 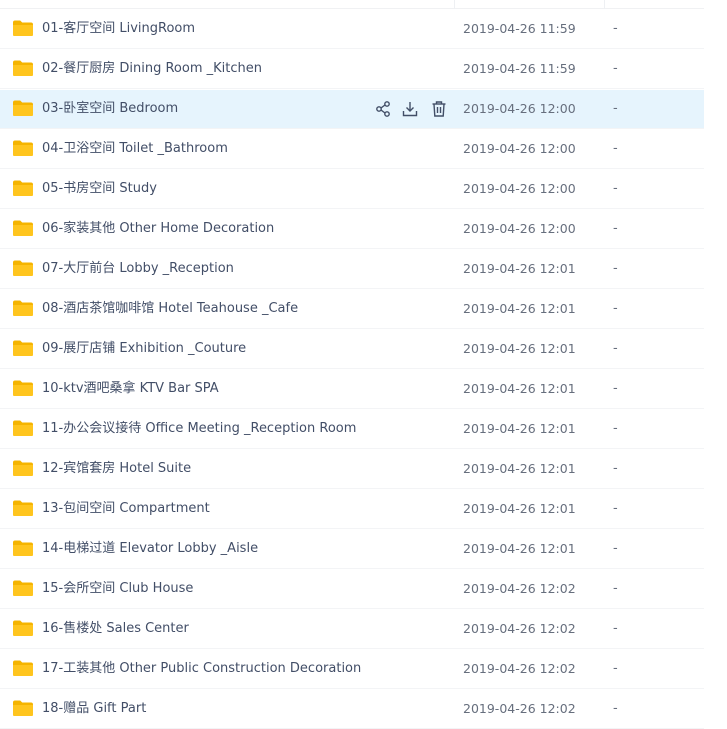 What do you see at coordinates (363, 629) in the screenshot?
I see `file-row: 16-售楼处 Sales Center 2019-04-26 12:02 -` at bounding box center [363, 629].